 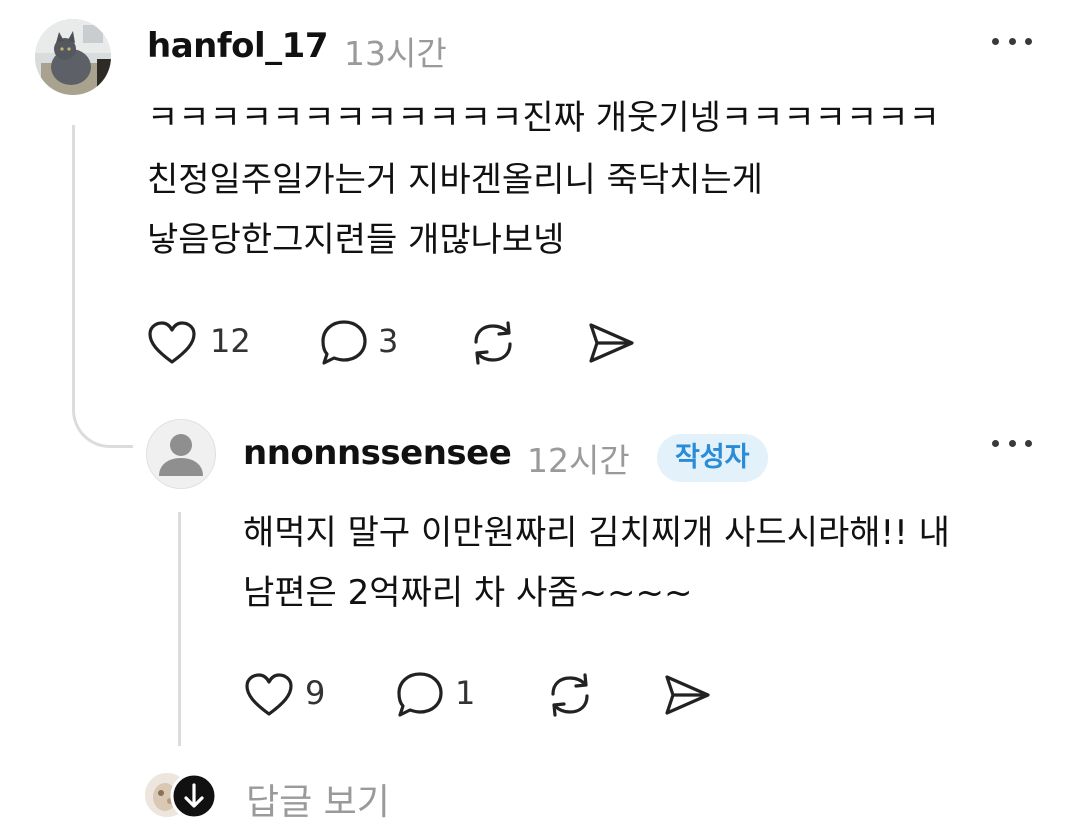 What do you see at coordinates (102, 286) in the screenshot?
I see `thread-connector` at bounding box center [102, 286].